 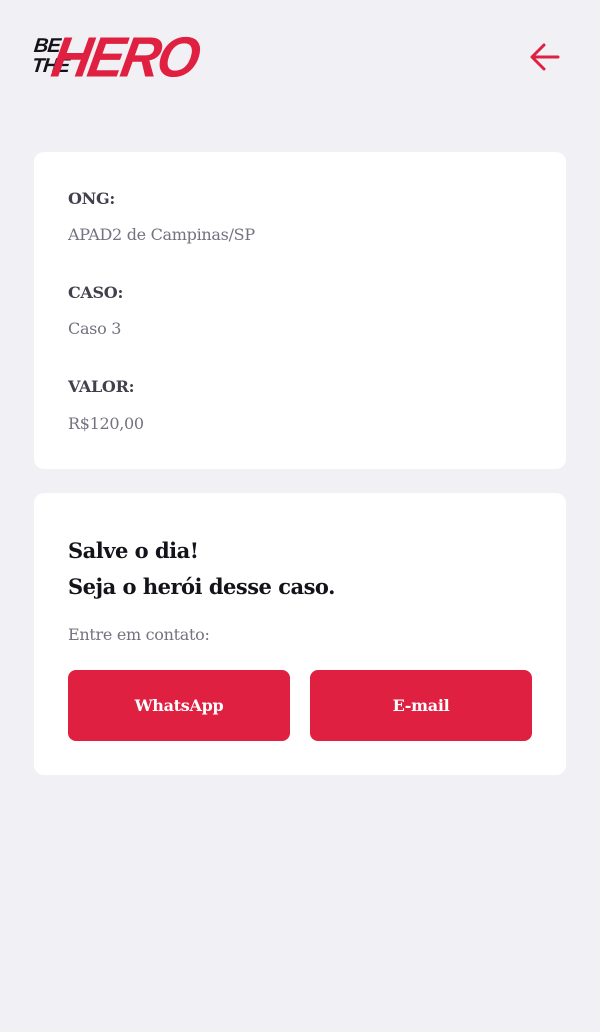 I want to click on ong-label: ONG:, so click(x=91, y=198).